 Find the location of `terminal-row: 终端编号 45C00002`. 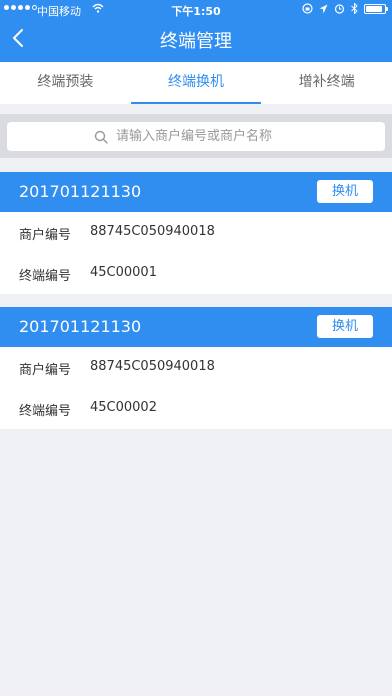

terminal-row: 终端编号 45C00002 is located at coordinates (196, 408).